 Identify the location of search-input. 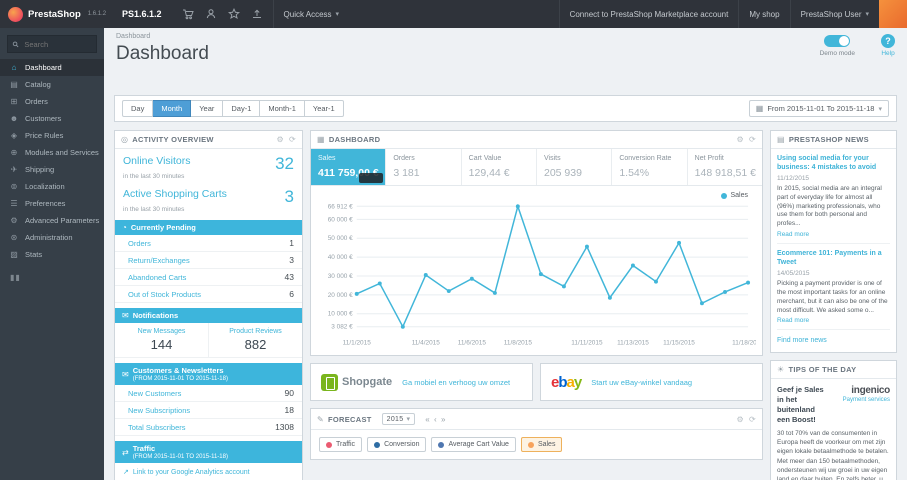
(57, 44).